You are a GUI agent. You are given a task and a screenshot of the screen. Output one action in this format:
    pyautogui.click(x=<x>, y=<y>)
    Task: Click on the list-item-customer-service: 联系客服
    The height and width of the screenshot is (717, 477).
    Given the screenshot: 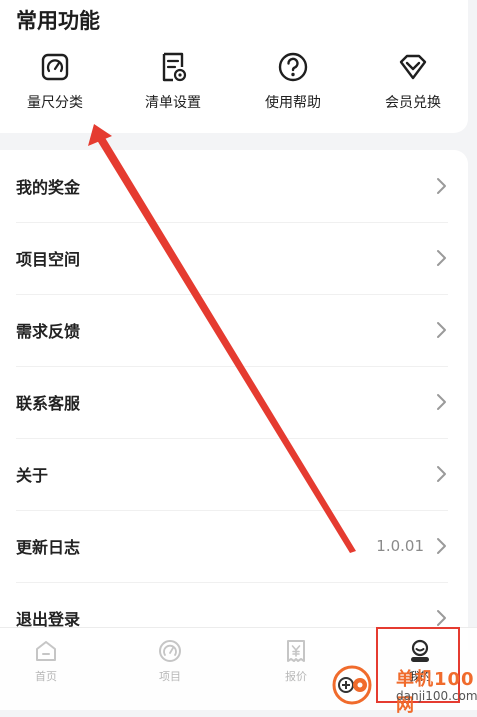 What is the action you would take?
    pyautogui.click(x=234, y=402)
    